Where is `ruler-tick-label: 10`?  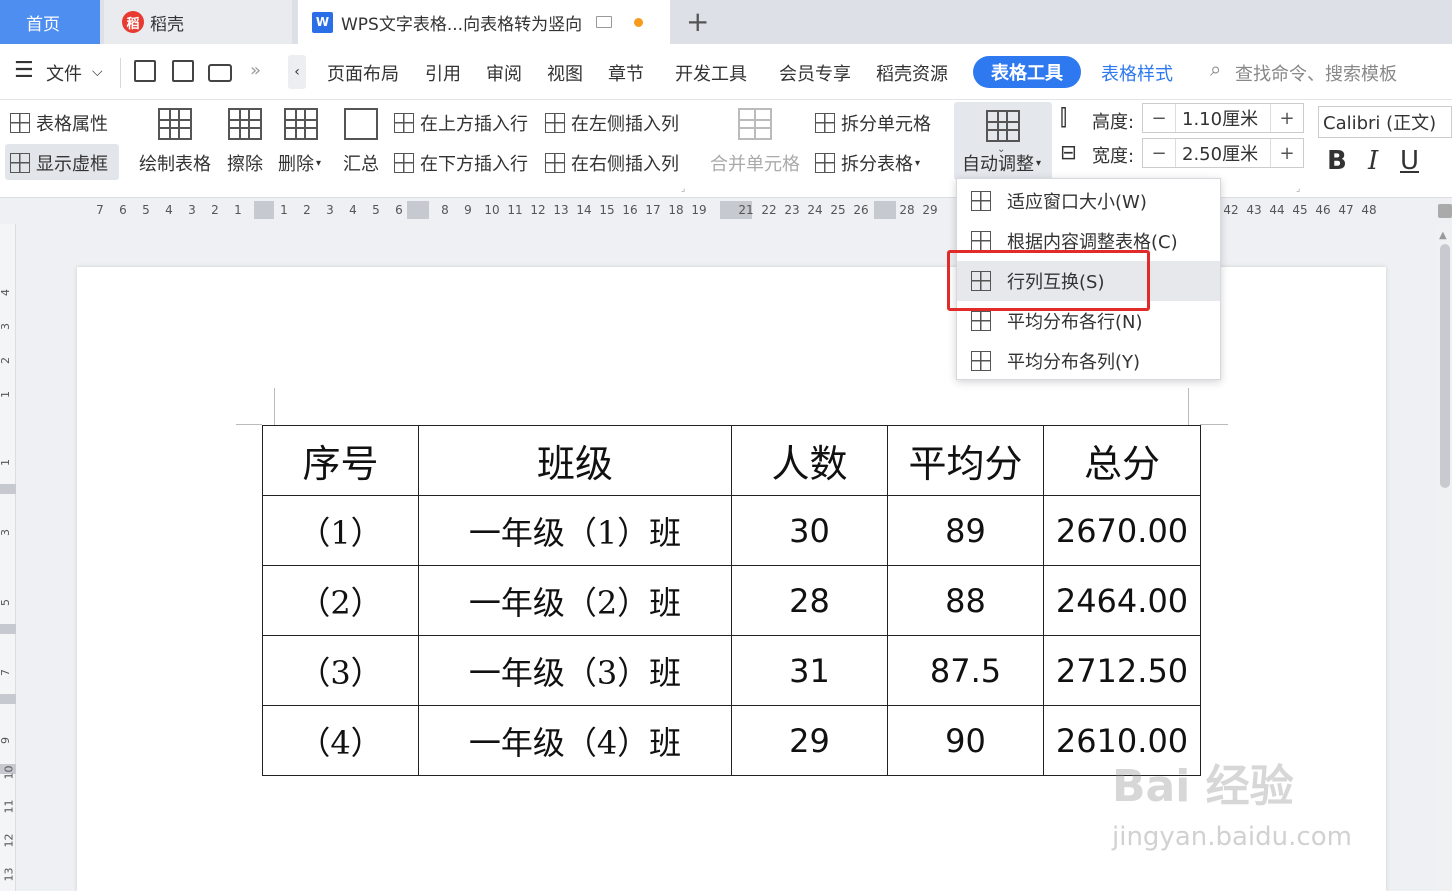
ruler-tick-label: 10 is located at coordinates (9, 772).